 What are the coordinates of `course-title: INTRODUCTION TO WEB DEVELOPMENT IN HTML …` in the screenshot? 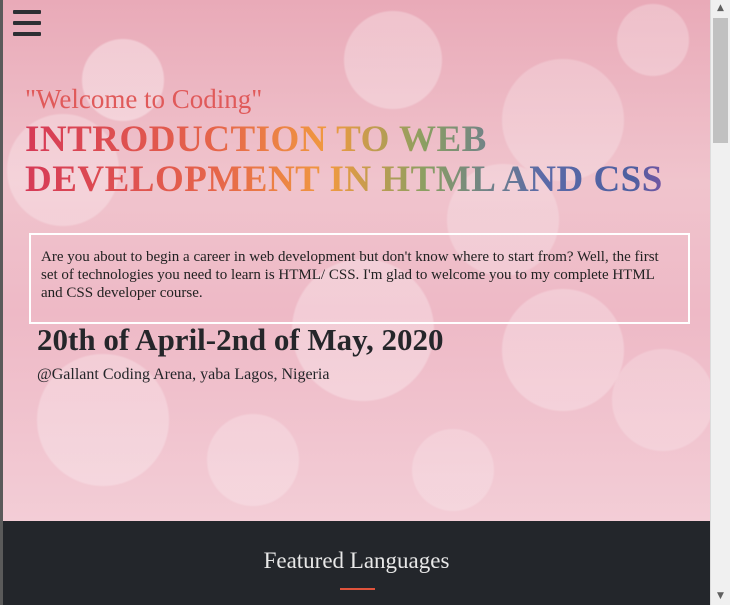 It's located at (367, 160).